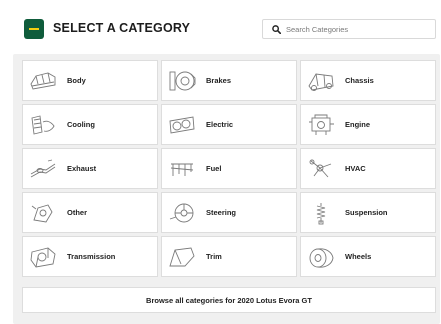  Describe the element at coordinates (214, 168) in the screenshot. I see `category-label: Fuel` at that location.